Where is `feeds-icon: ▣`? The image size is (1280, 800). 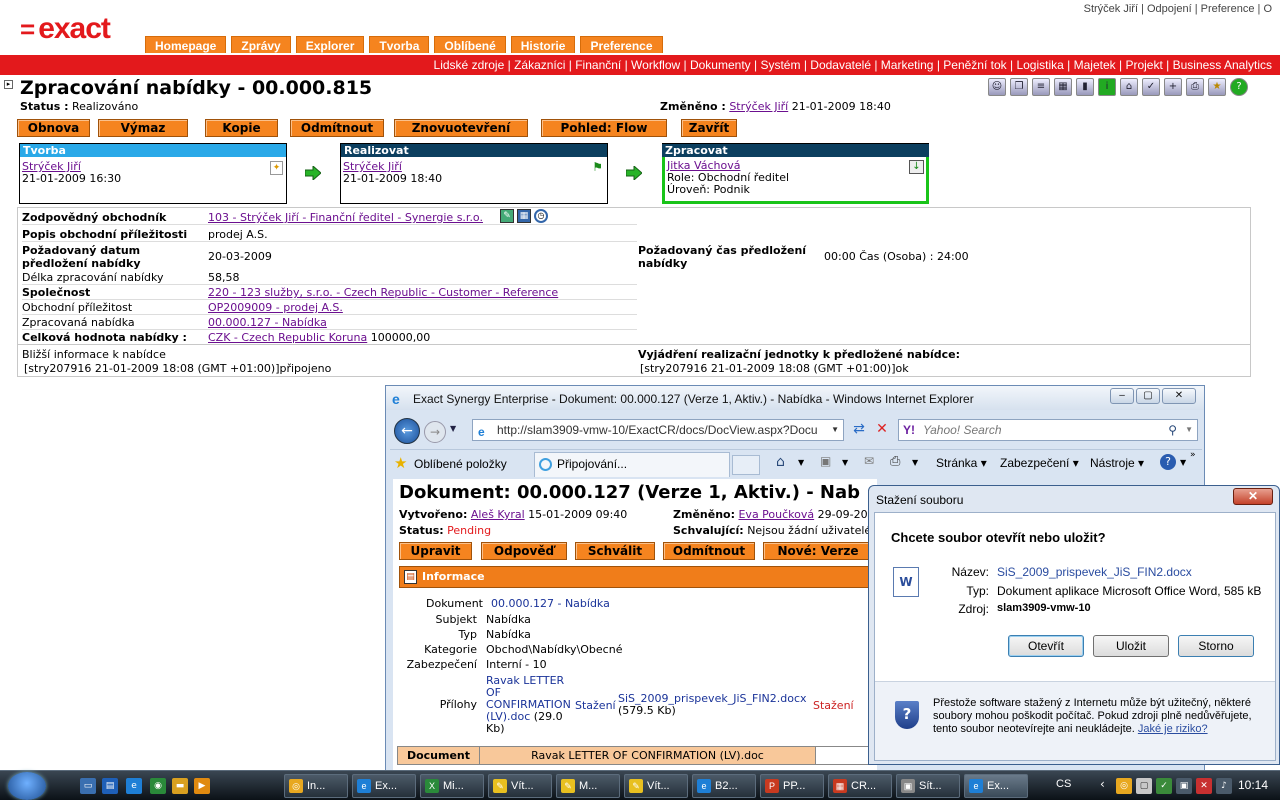 feeds-icon: ▣ is located at coordinates (825, 461).